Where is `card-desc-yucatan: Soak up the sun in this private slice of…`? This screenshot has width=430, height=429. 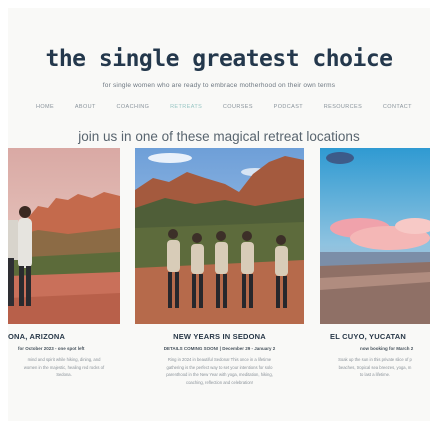 card-desc-yucatan: Soak up the sun in this private slice of… is located at coordinates (375, 367).